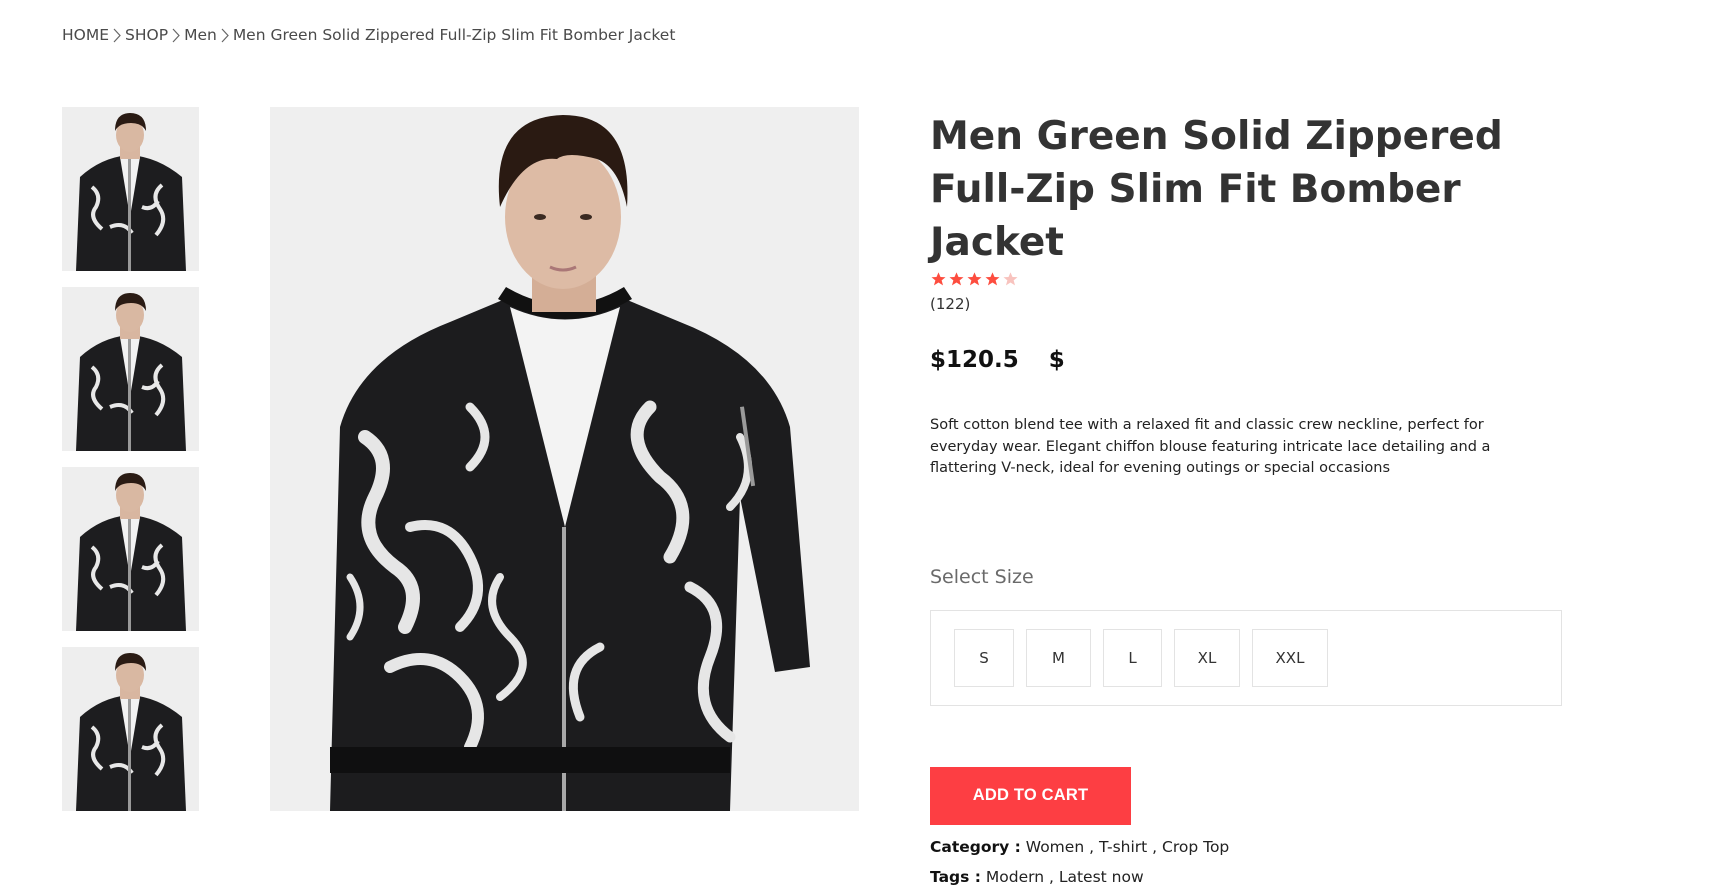  Describe the element at coordinates (130, 459) in the screenshot. I see `thumbnail-gallery` at that location.